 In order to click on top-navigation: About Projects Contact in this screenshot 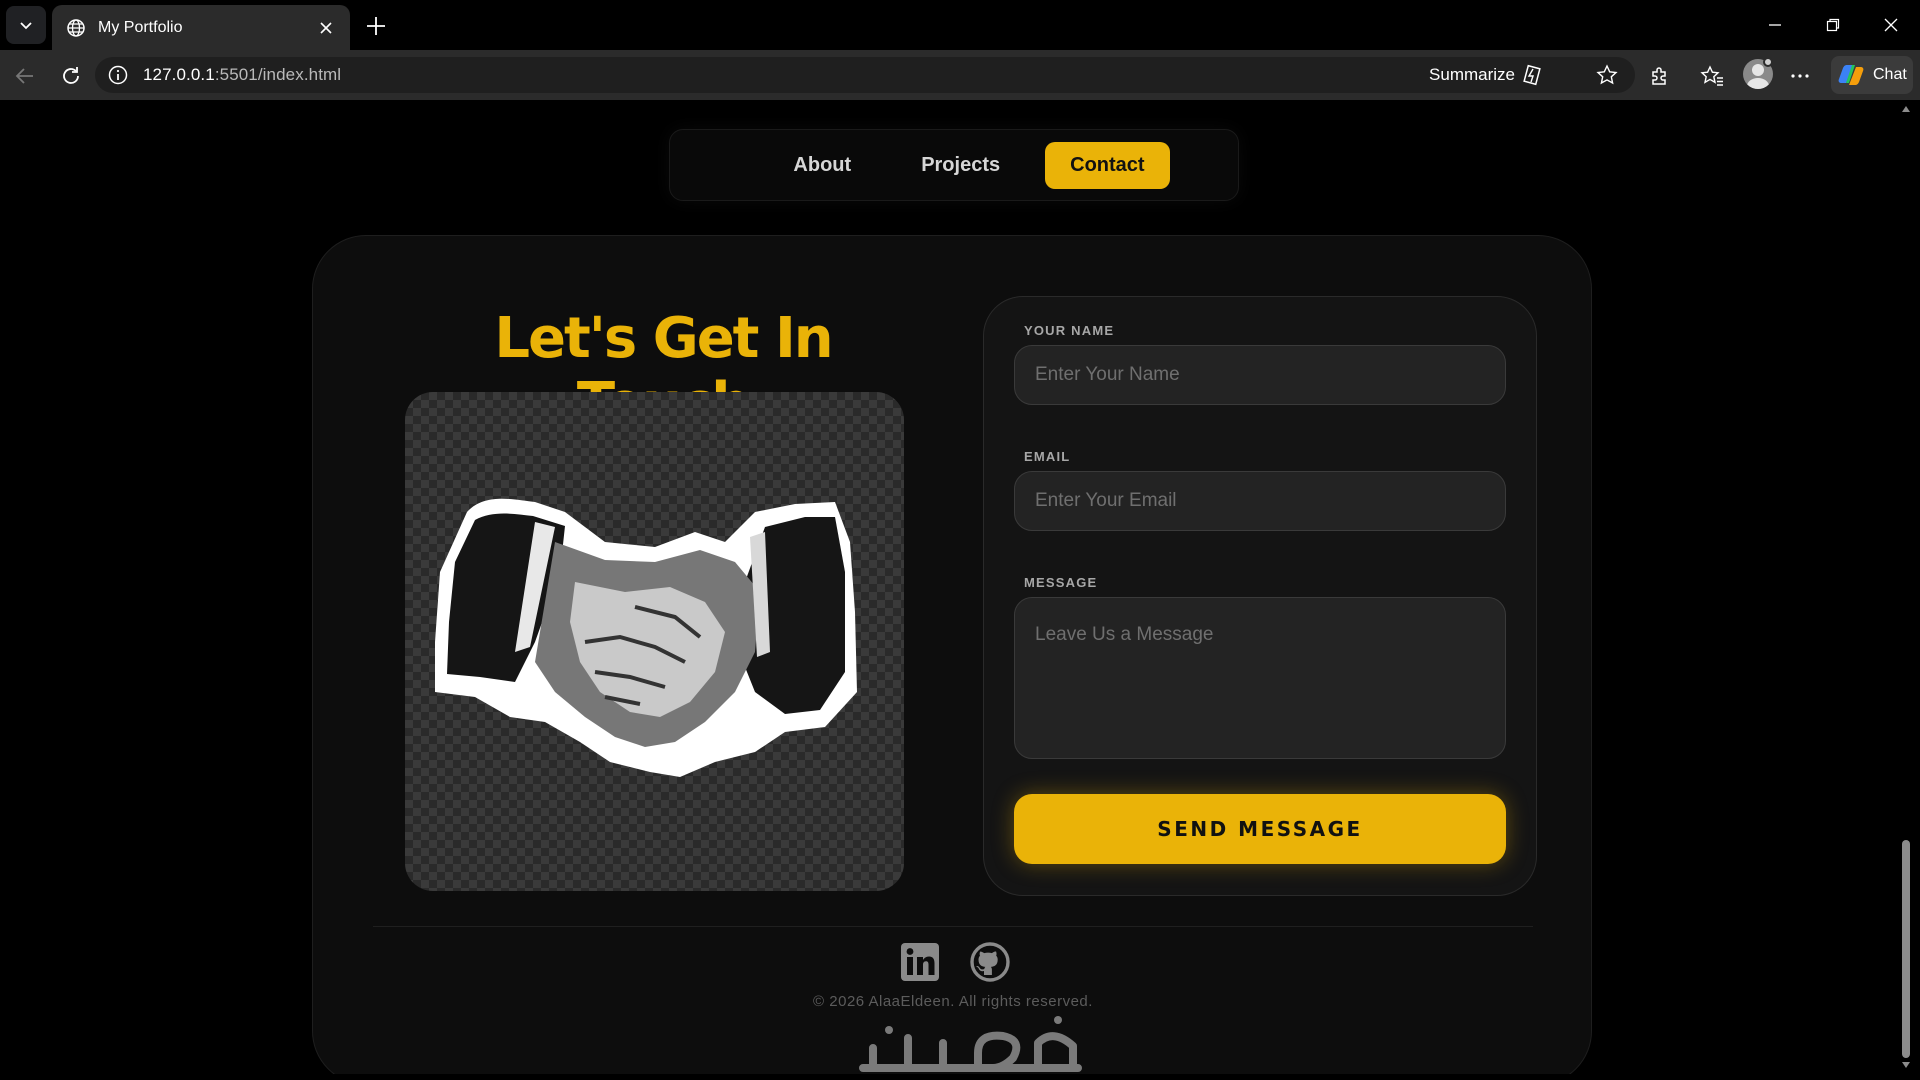, I will do `click(954, 165)`.